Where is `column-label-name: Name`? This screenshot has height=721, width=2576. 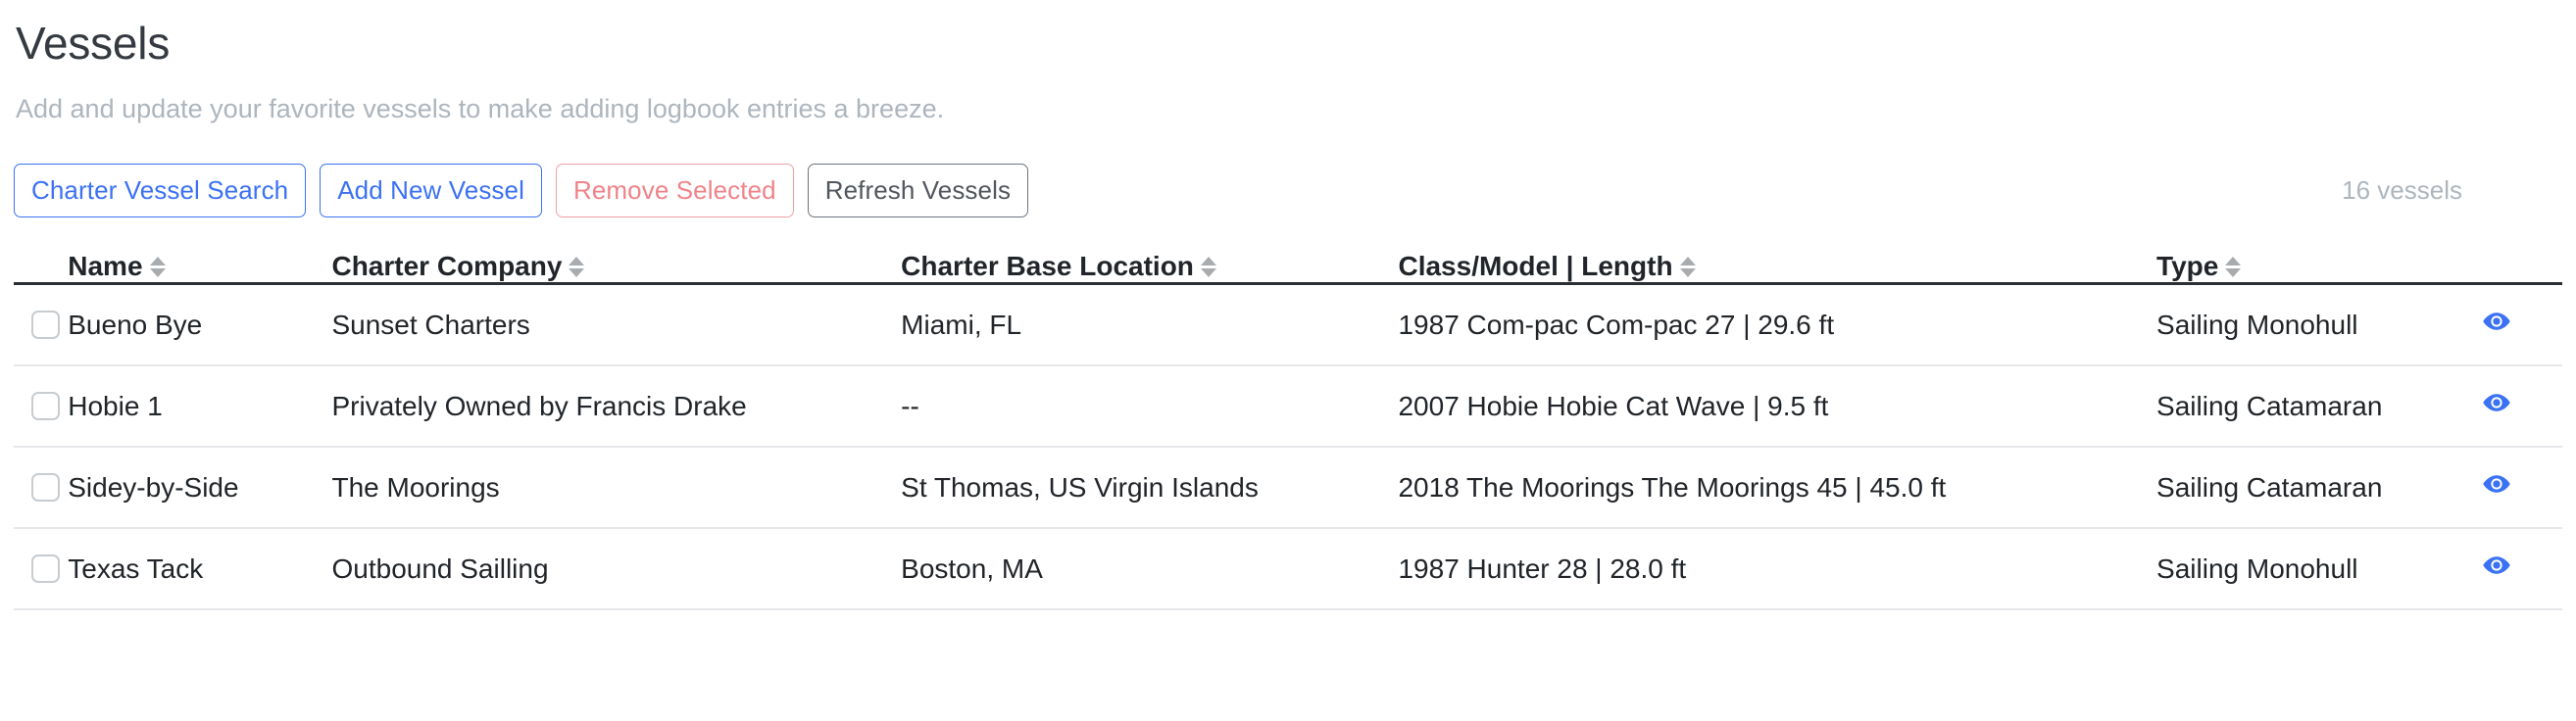
column-label-name: Name is located at coordinates (105, 266).